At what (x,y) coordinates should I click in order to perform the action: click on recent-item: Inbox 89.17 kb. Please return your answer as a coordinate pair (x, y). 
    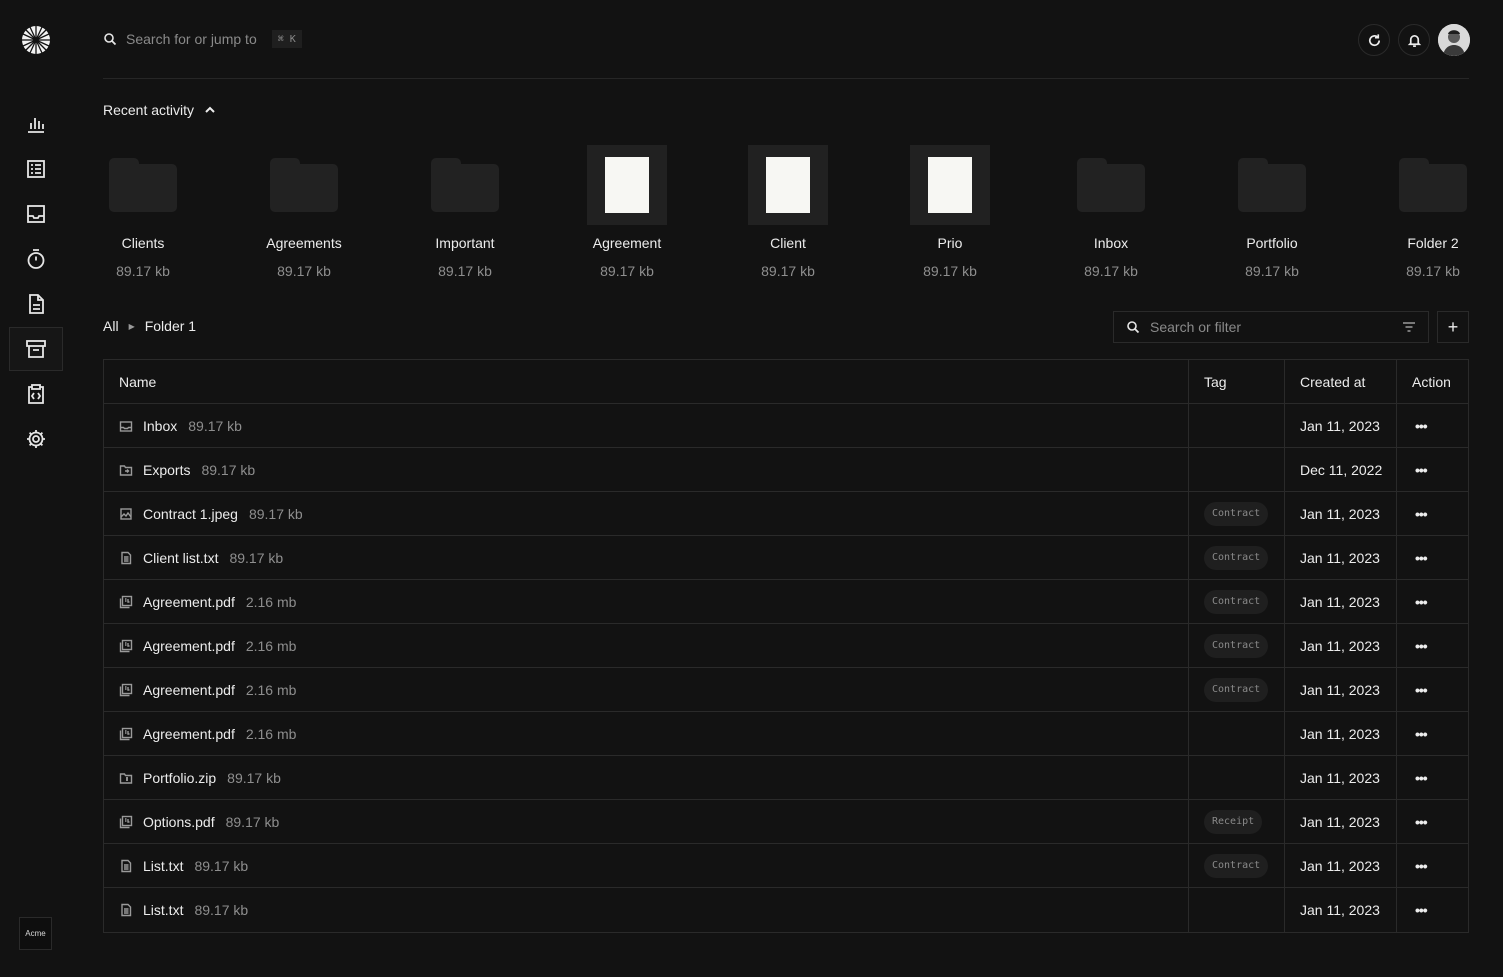
    Looking at the image, I should click on (1111, 212).